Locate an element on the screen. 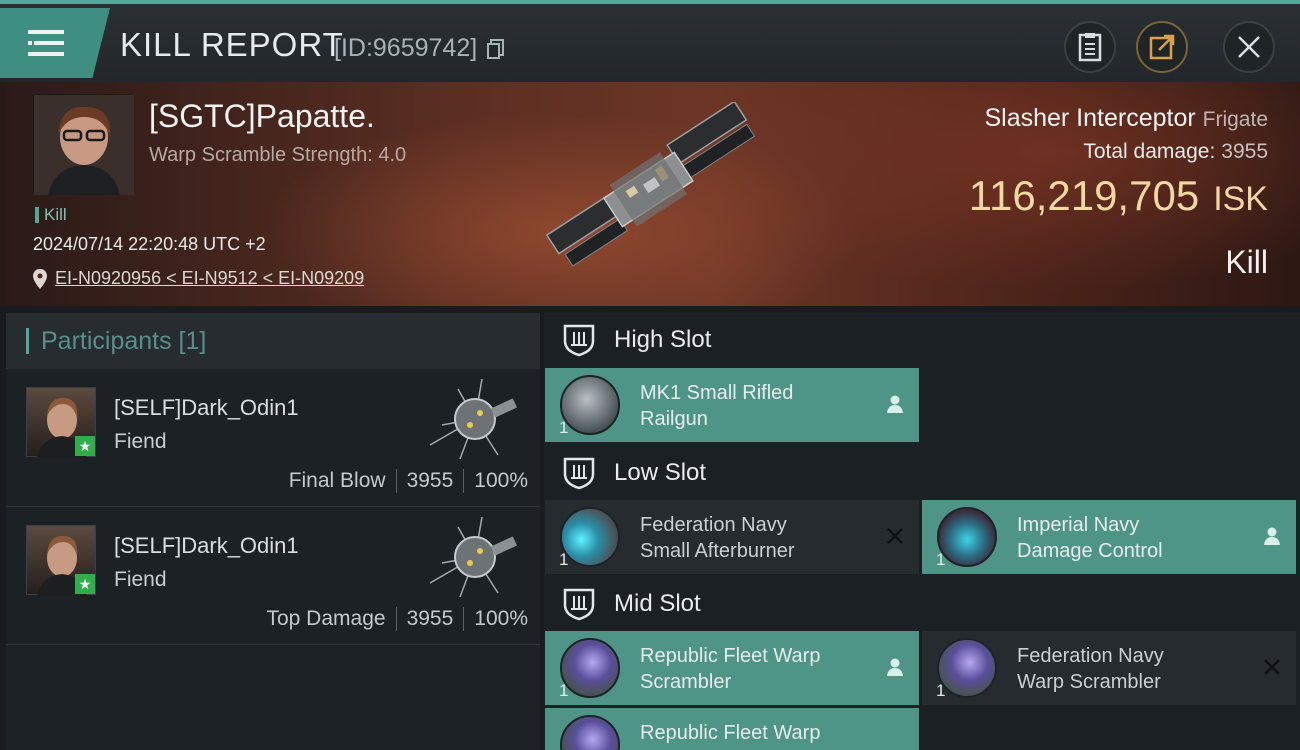 This screenshot has height=750, width=1300. module-name-line1: Imperial Navy is located at coordinates (1078, 525).